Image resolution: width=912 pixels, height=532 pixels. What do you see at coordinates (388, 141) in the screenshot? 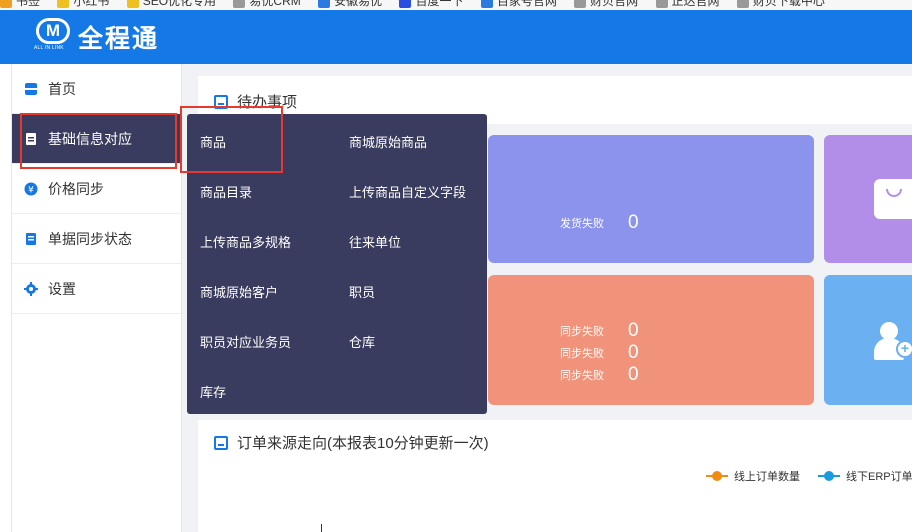
I see `menu-item-mall-raw-product: 商城原始商品` at bounding box center [388, 141].